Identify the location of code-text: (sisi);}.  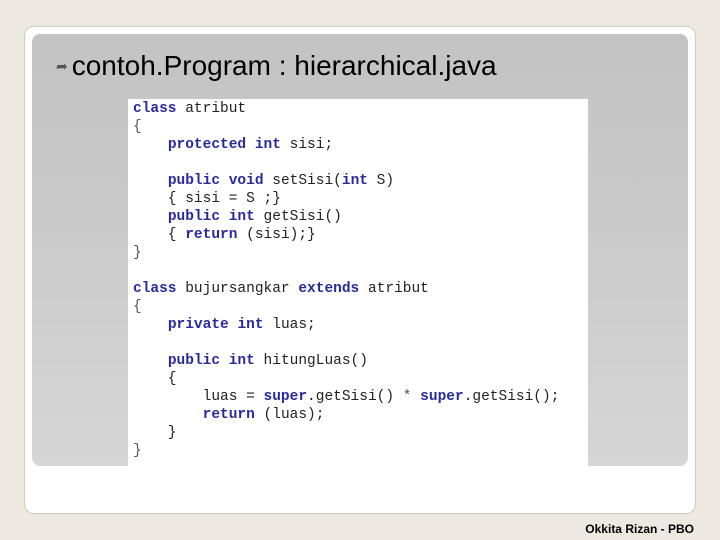
(276, 235).